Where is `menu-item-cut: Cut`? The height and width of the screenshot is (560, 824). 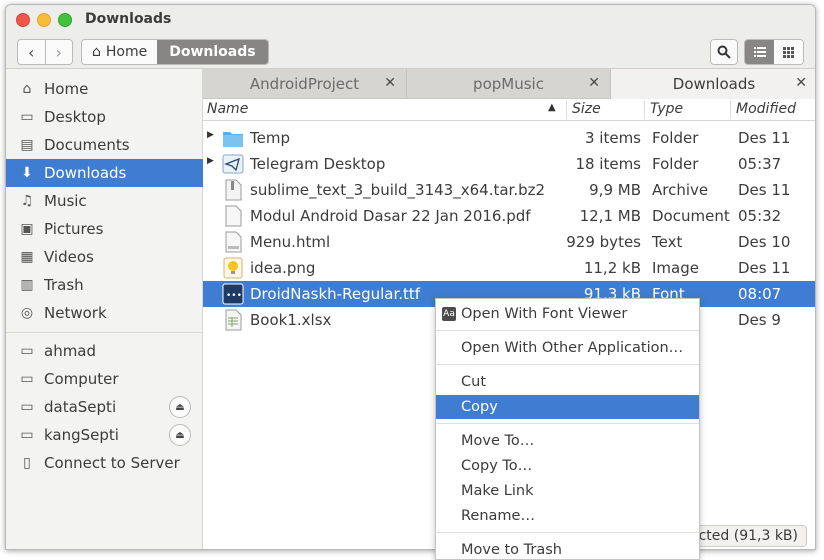
menu-item-cut: Cut is located at coordinates (567, 382).